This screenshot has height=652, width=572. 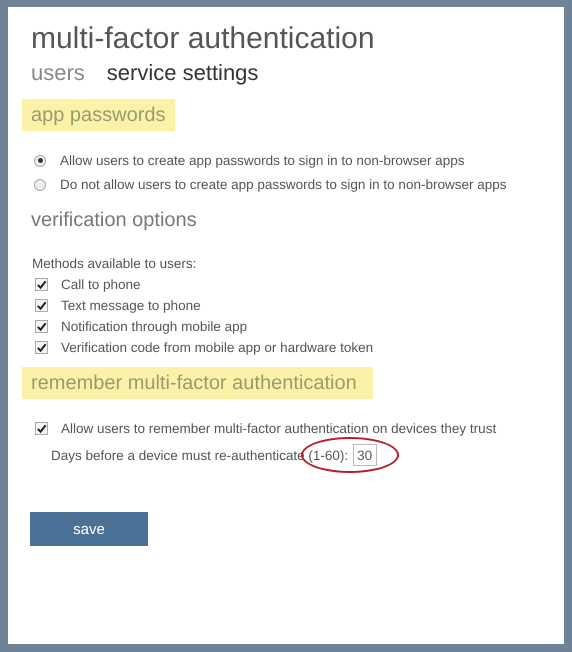 What do you see at coordinates (98, 115) in the screenshot?
I see `section-heading: app passwords` at bounding box center [98, 115].